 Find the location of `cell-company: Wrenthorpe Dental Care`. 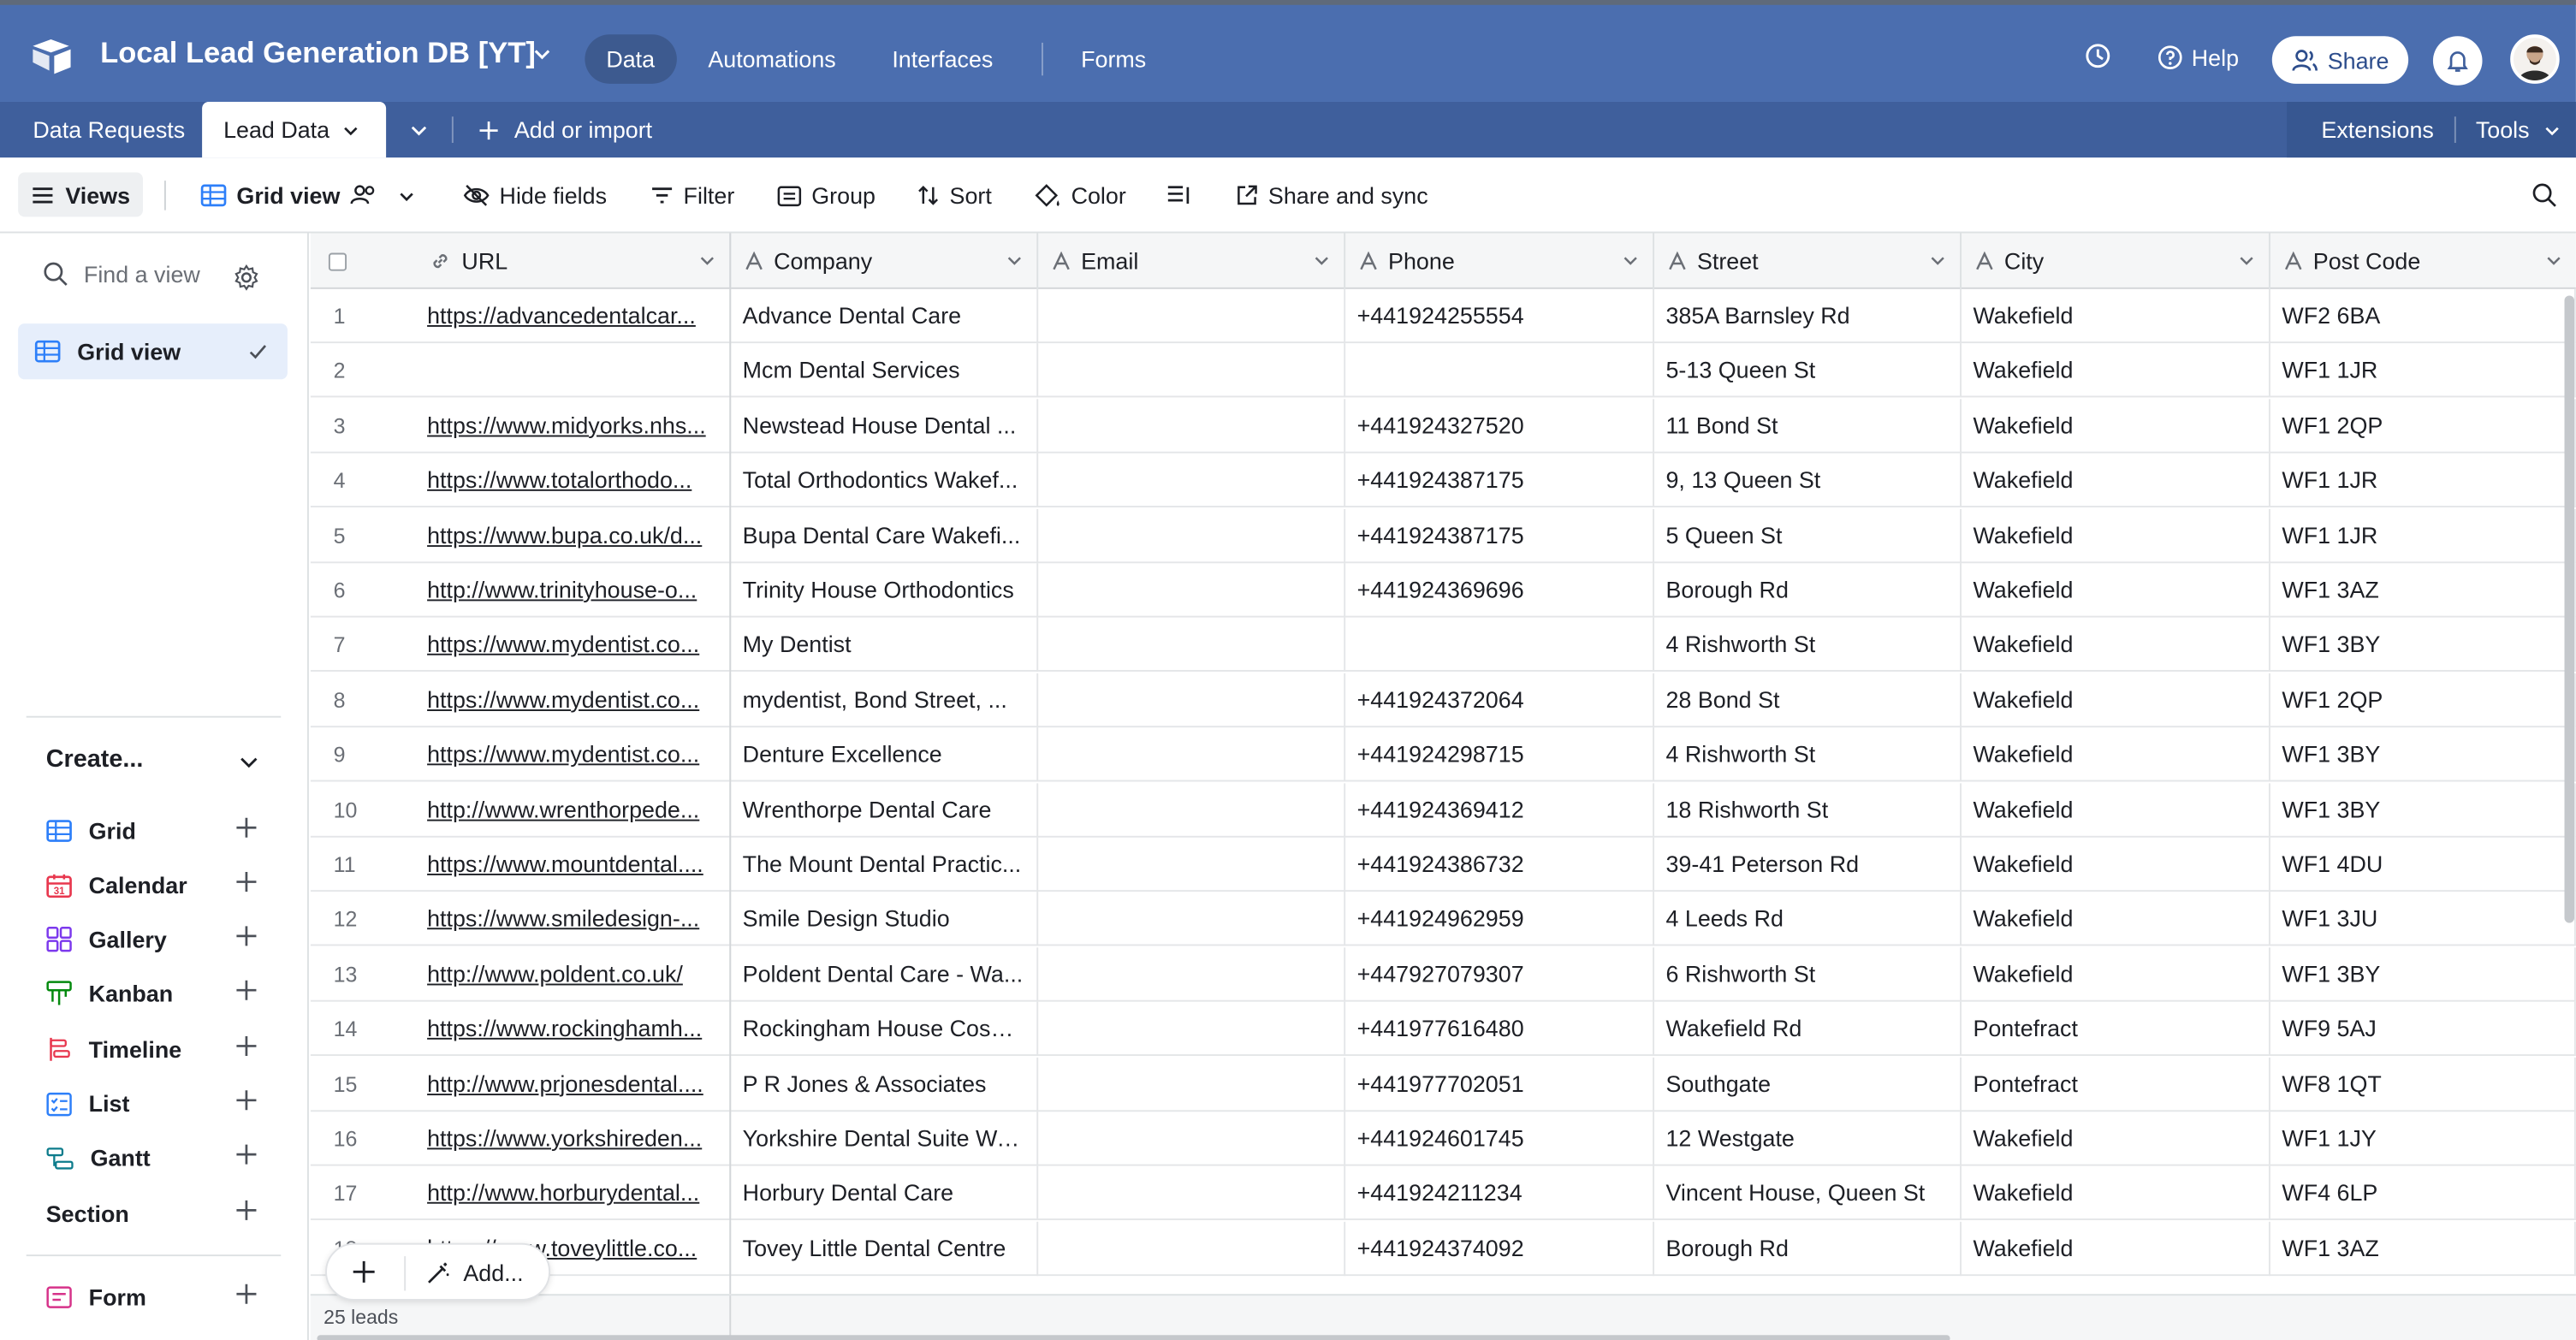

cell-company: Wrenthorpe Dental Care is located at coordinates (885, 809).